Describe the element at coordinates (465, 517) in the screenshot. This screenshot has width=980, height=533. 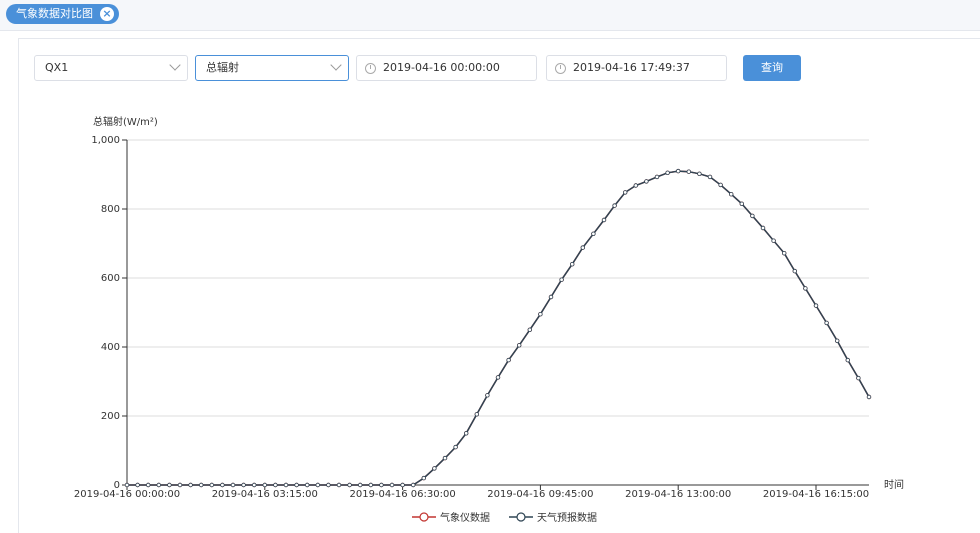
I see `legend-label: 气象仪数据` at that location.